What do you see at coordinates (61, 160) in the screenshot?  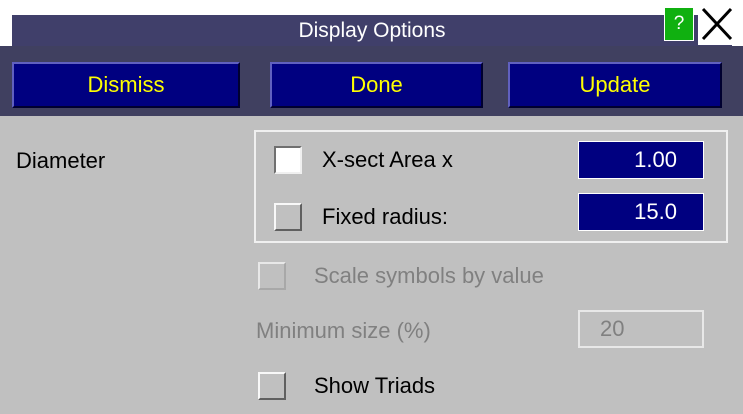 I see `diameter-label: Diameter` at bounding box center [61, 160].